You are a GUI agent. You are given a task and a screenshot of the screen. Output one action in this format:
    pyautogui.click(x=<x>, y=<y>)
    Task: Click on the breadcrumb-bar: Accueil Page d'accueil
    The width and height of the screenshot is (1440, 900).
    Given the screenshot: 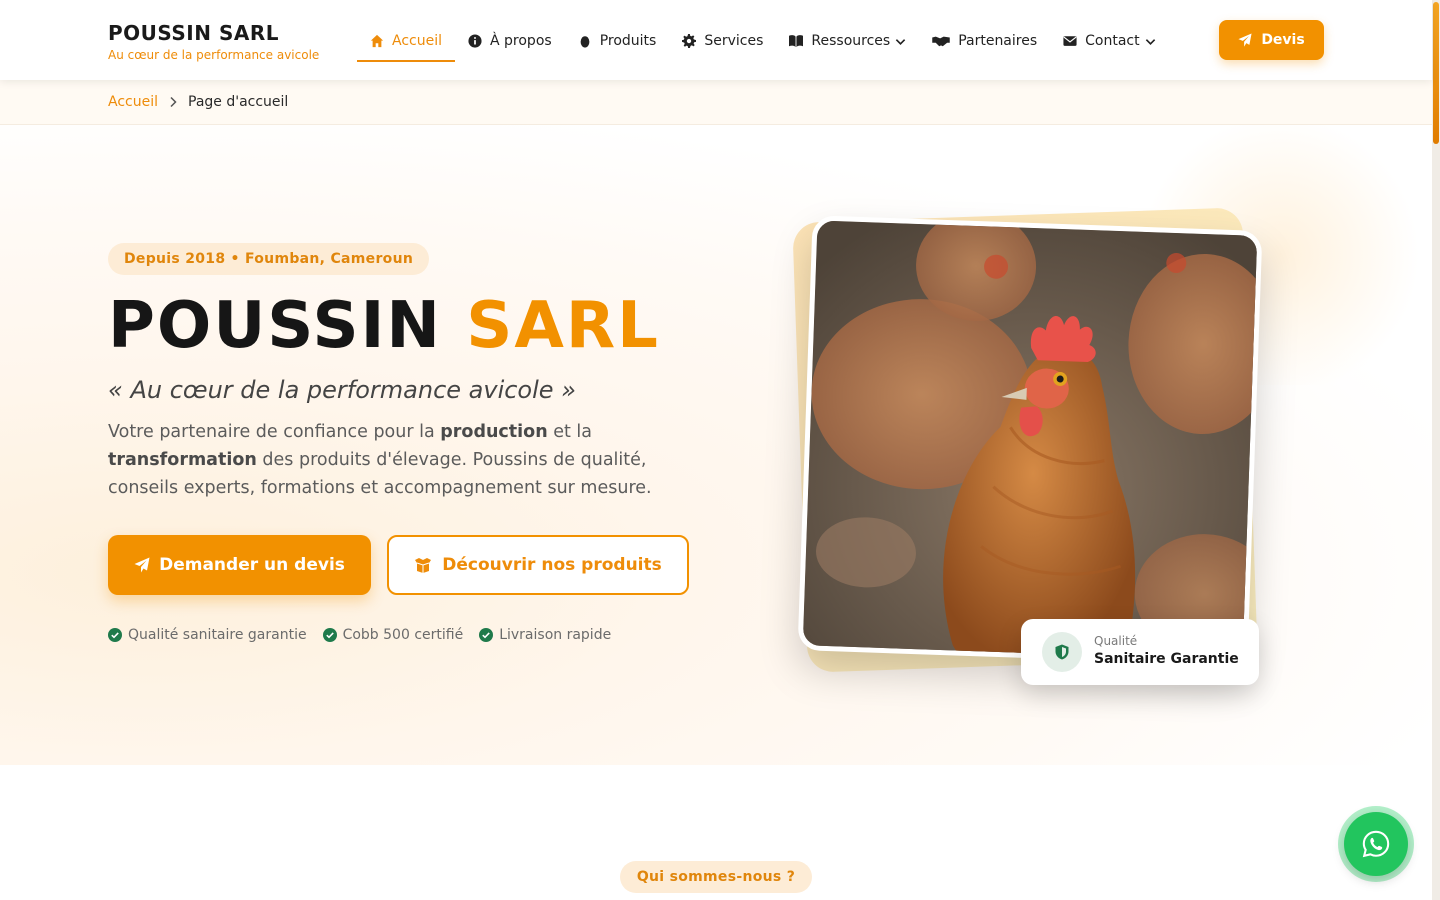 What is the action you would take?
    pyautogui.click(x=716, y=102)
    